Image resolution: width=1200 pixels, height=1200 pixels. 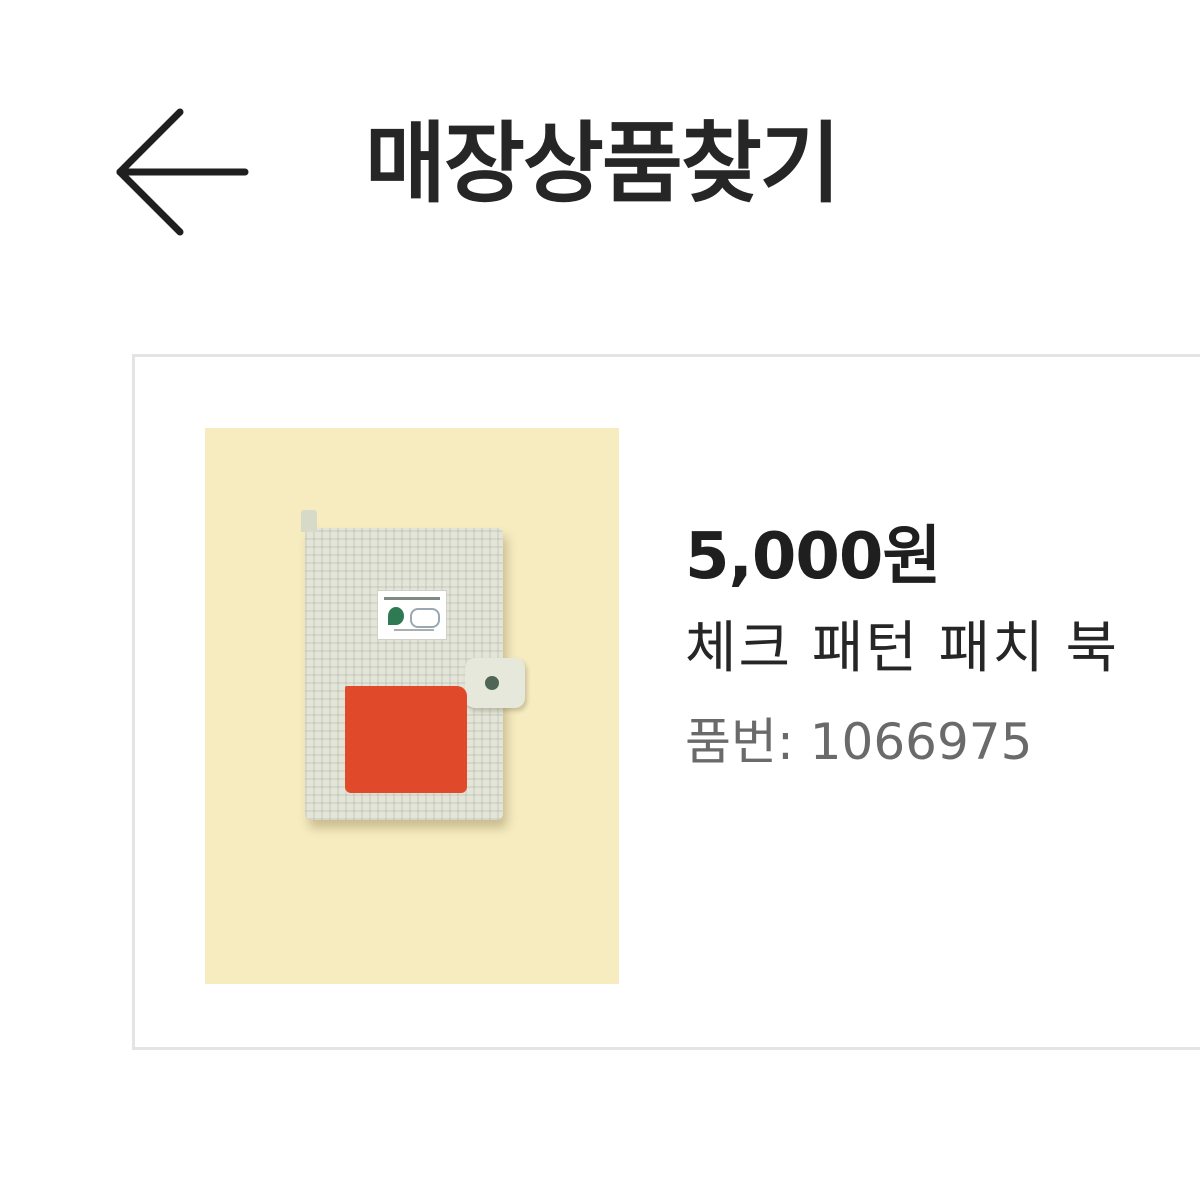 What do you see at coordinates (902, 648) in the screenshot?
I see `product-name: 체크 패턴 패치 북` at bounding box center [902, 648].